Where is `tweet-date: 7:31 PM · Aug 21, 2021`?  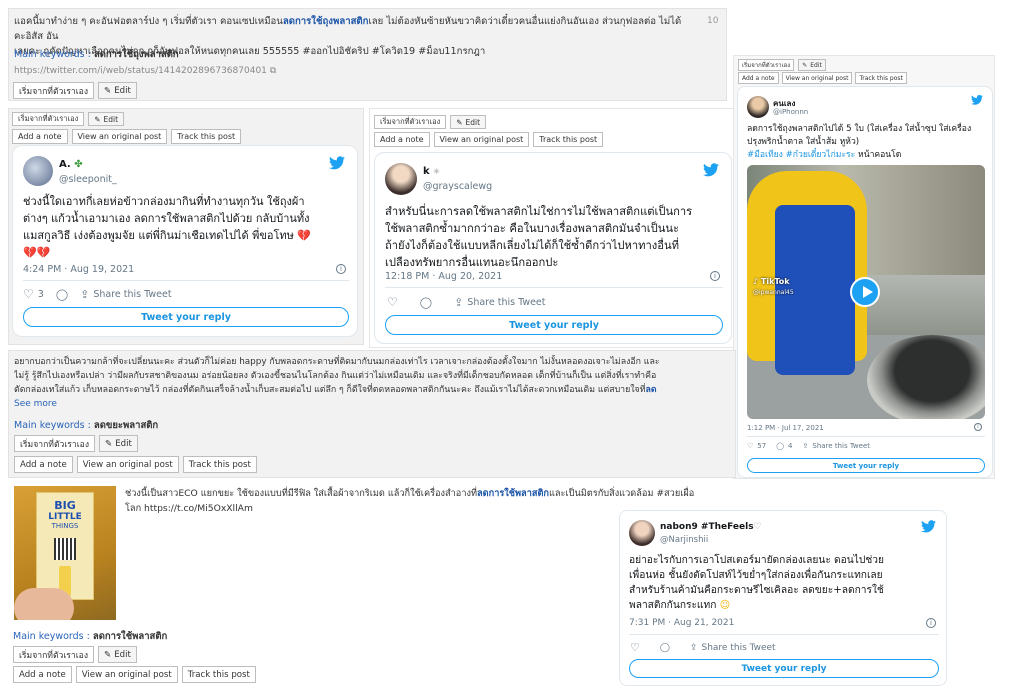
tweet-date: 7:31 PM · Aug 21, 2021 is located at coordinates (681, 623).